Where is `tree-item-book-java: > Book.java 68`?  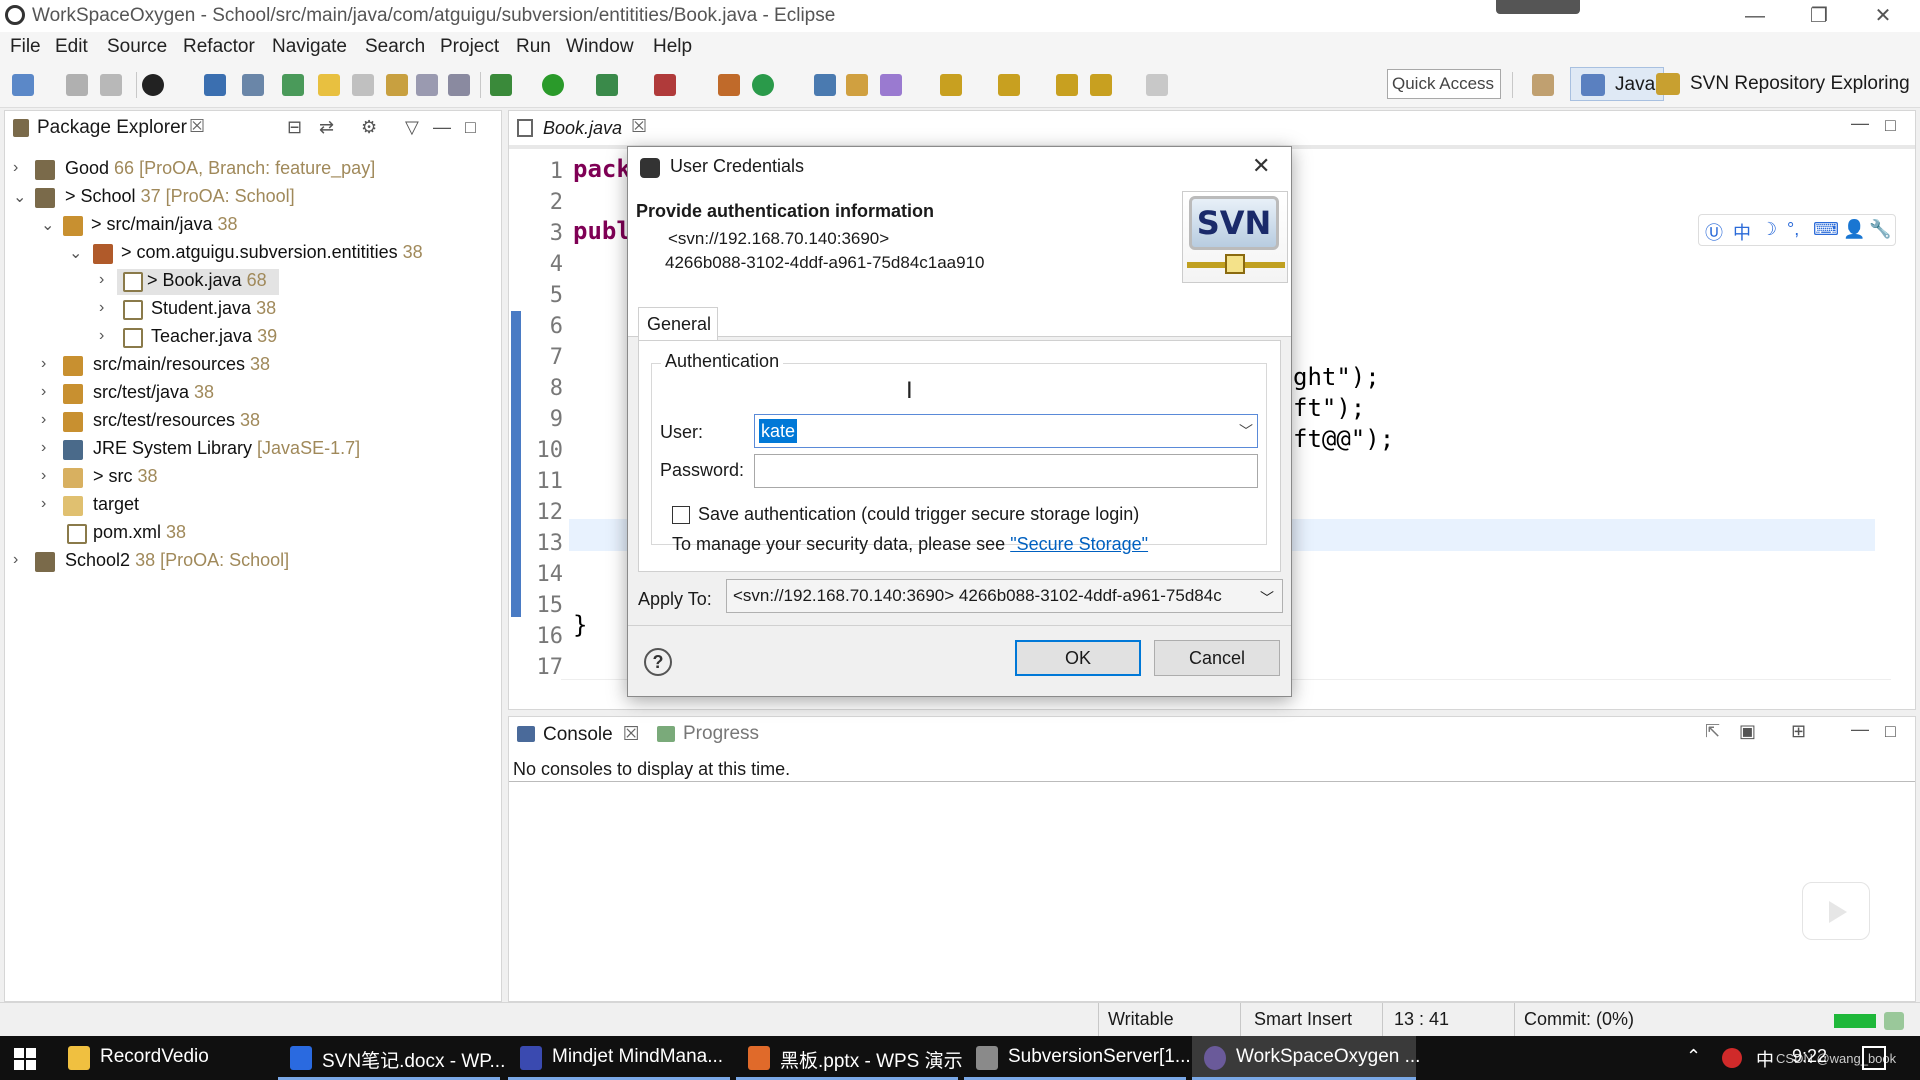 tree-item-book-java: > Book.java 68 is located at coordinates (198, 282).